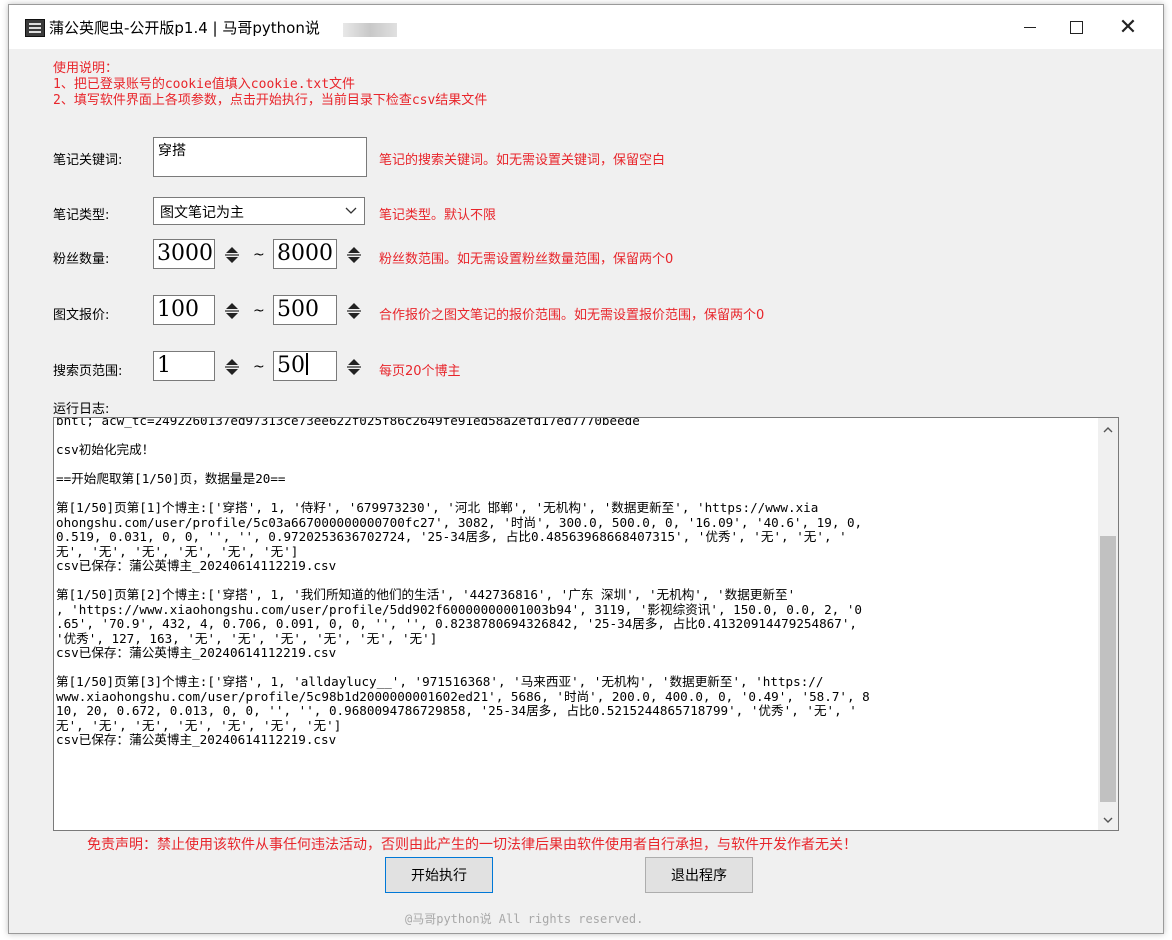 This screenshot has height=940, width=1172. I want to click on pages-min-value: 1, so click(164, 365).